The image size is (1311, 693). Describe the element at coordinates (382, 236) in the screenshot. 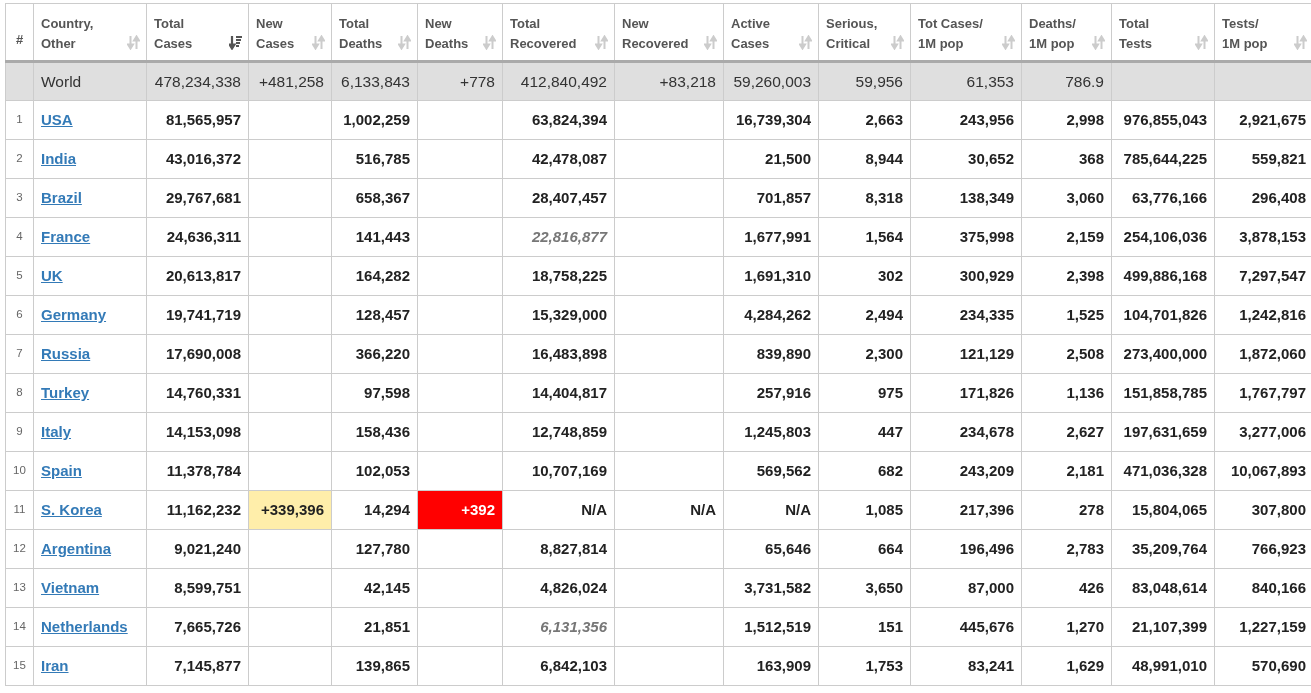

I see `table-cell: 141,443` at that location.